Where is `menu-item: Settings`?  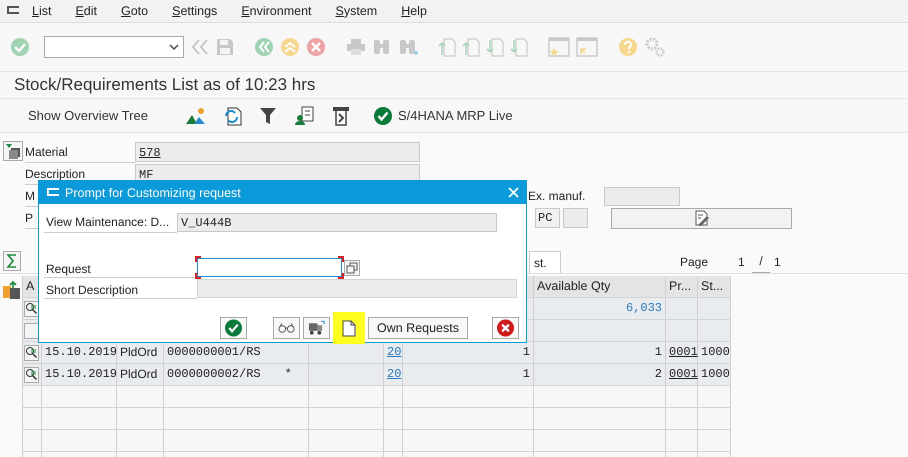 menu-item: Settings is located at coordinates (195, 11).